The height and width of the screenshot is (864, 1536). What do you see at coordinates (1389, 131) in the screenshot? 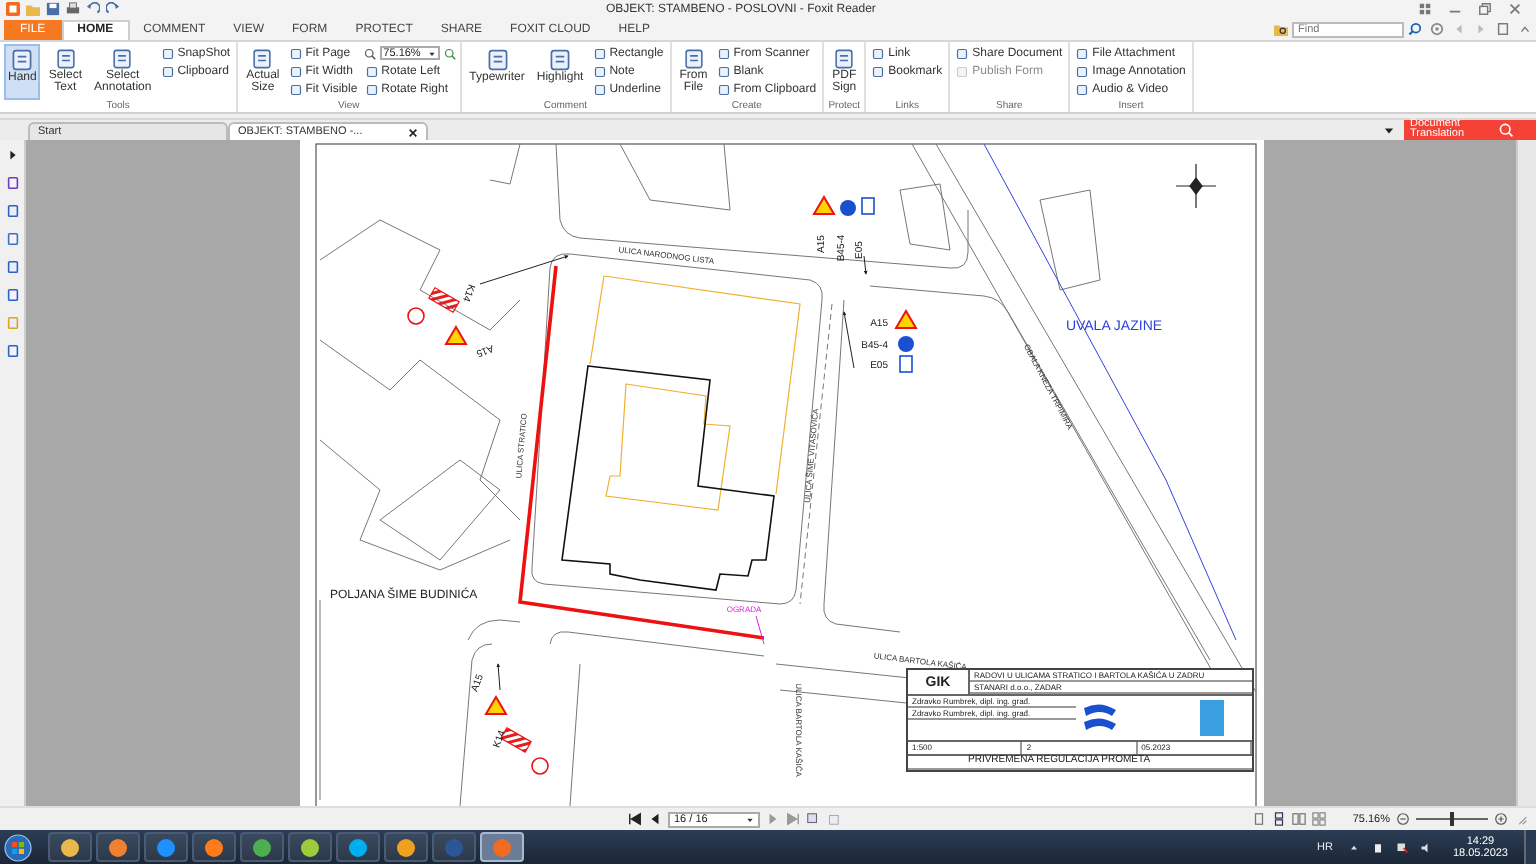
I see `dropdown-icon` at bounding box center [1389, 131].